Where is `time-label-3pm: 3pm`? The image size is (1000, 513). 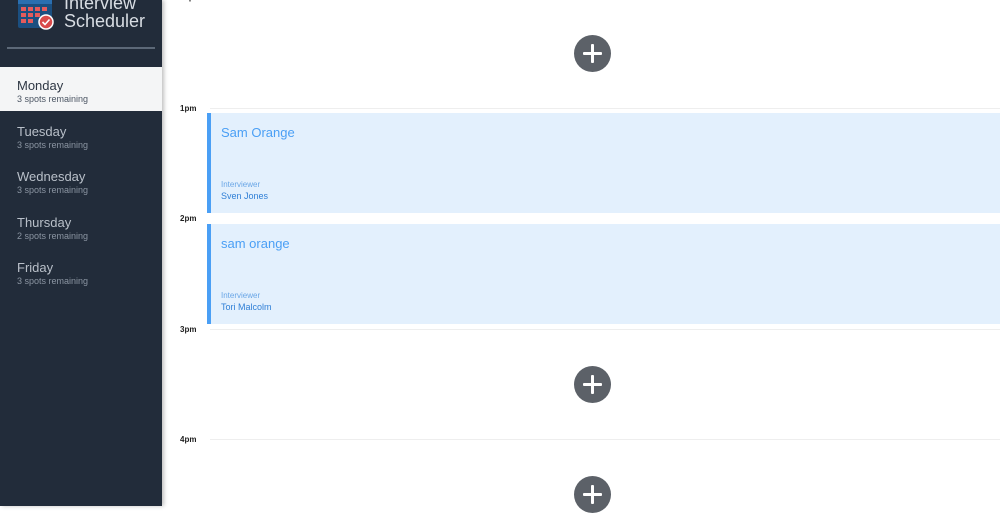
time-label-3pm: 3pm is located at coordinates (188, 329).